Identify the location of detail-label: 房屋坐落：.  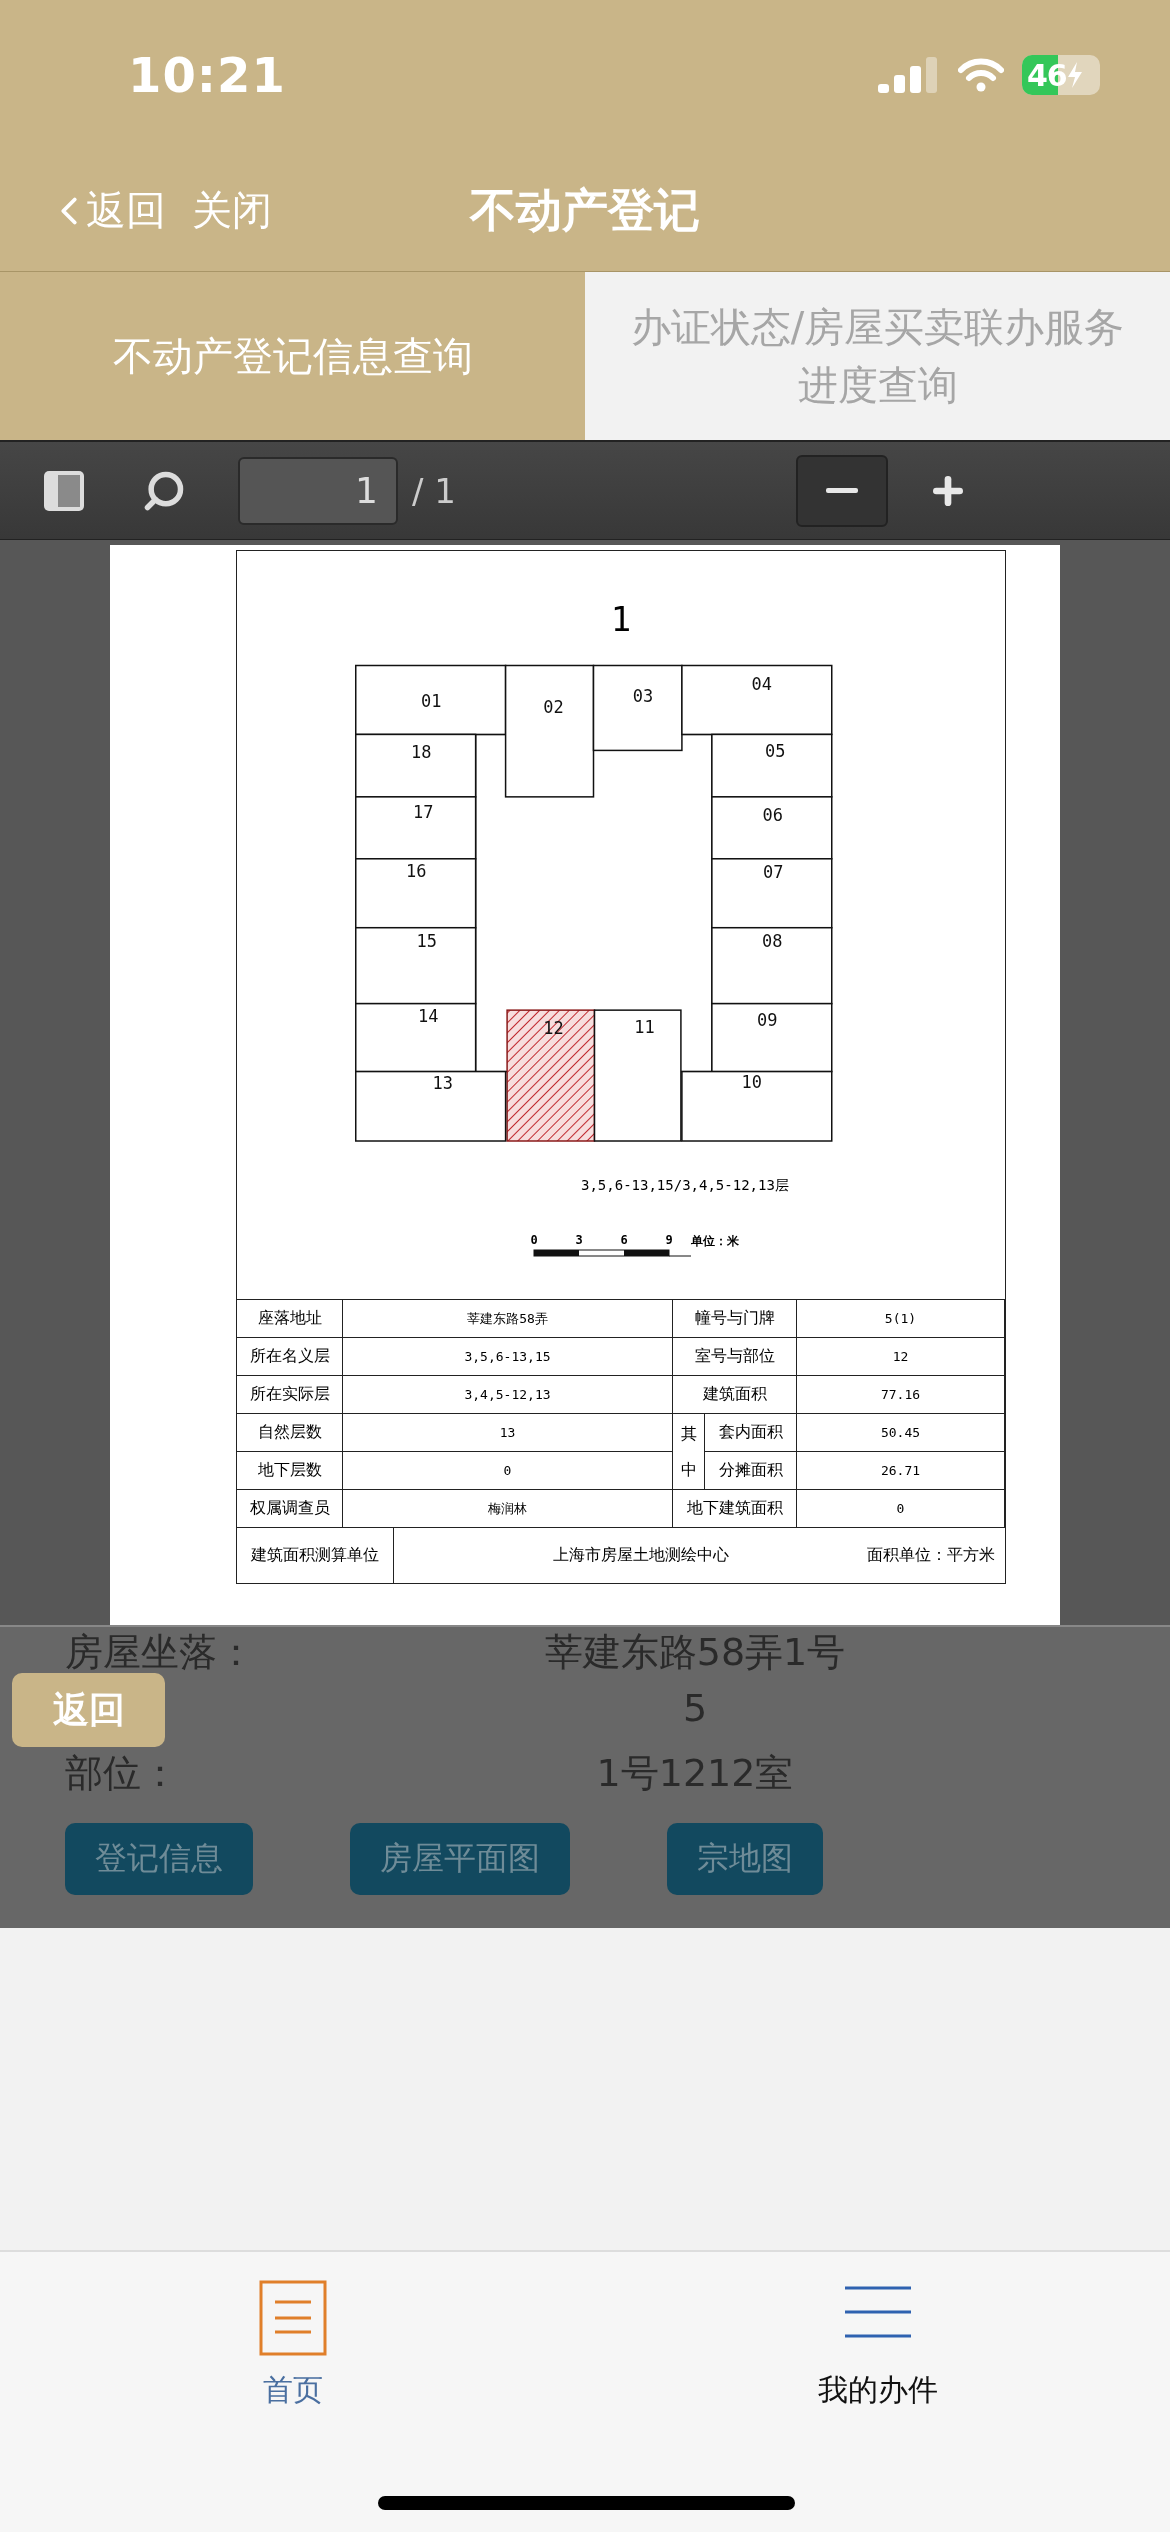
(160, 1652).